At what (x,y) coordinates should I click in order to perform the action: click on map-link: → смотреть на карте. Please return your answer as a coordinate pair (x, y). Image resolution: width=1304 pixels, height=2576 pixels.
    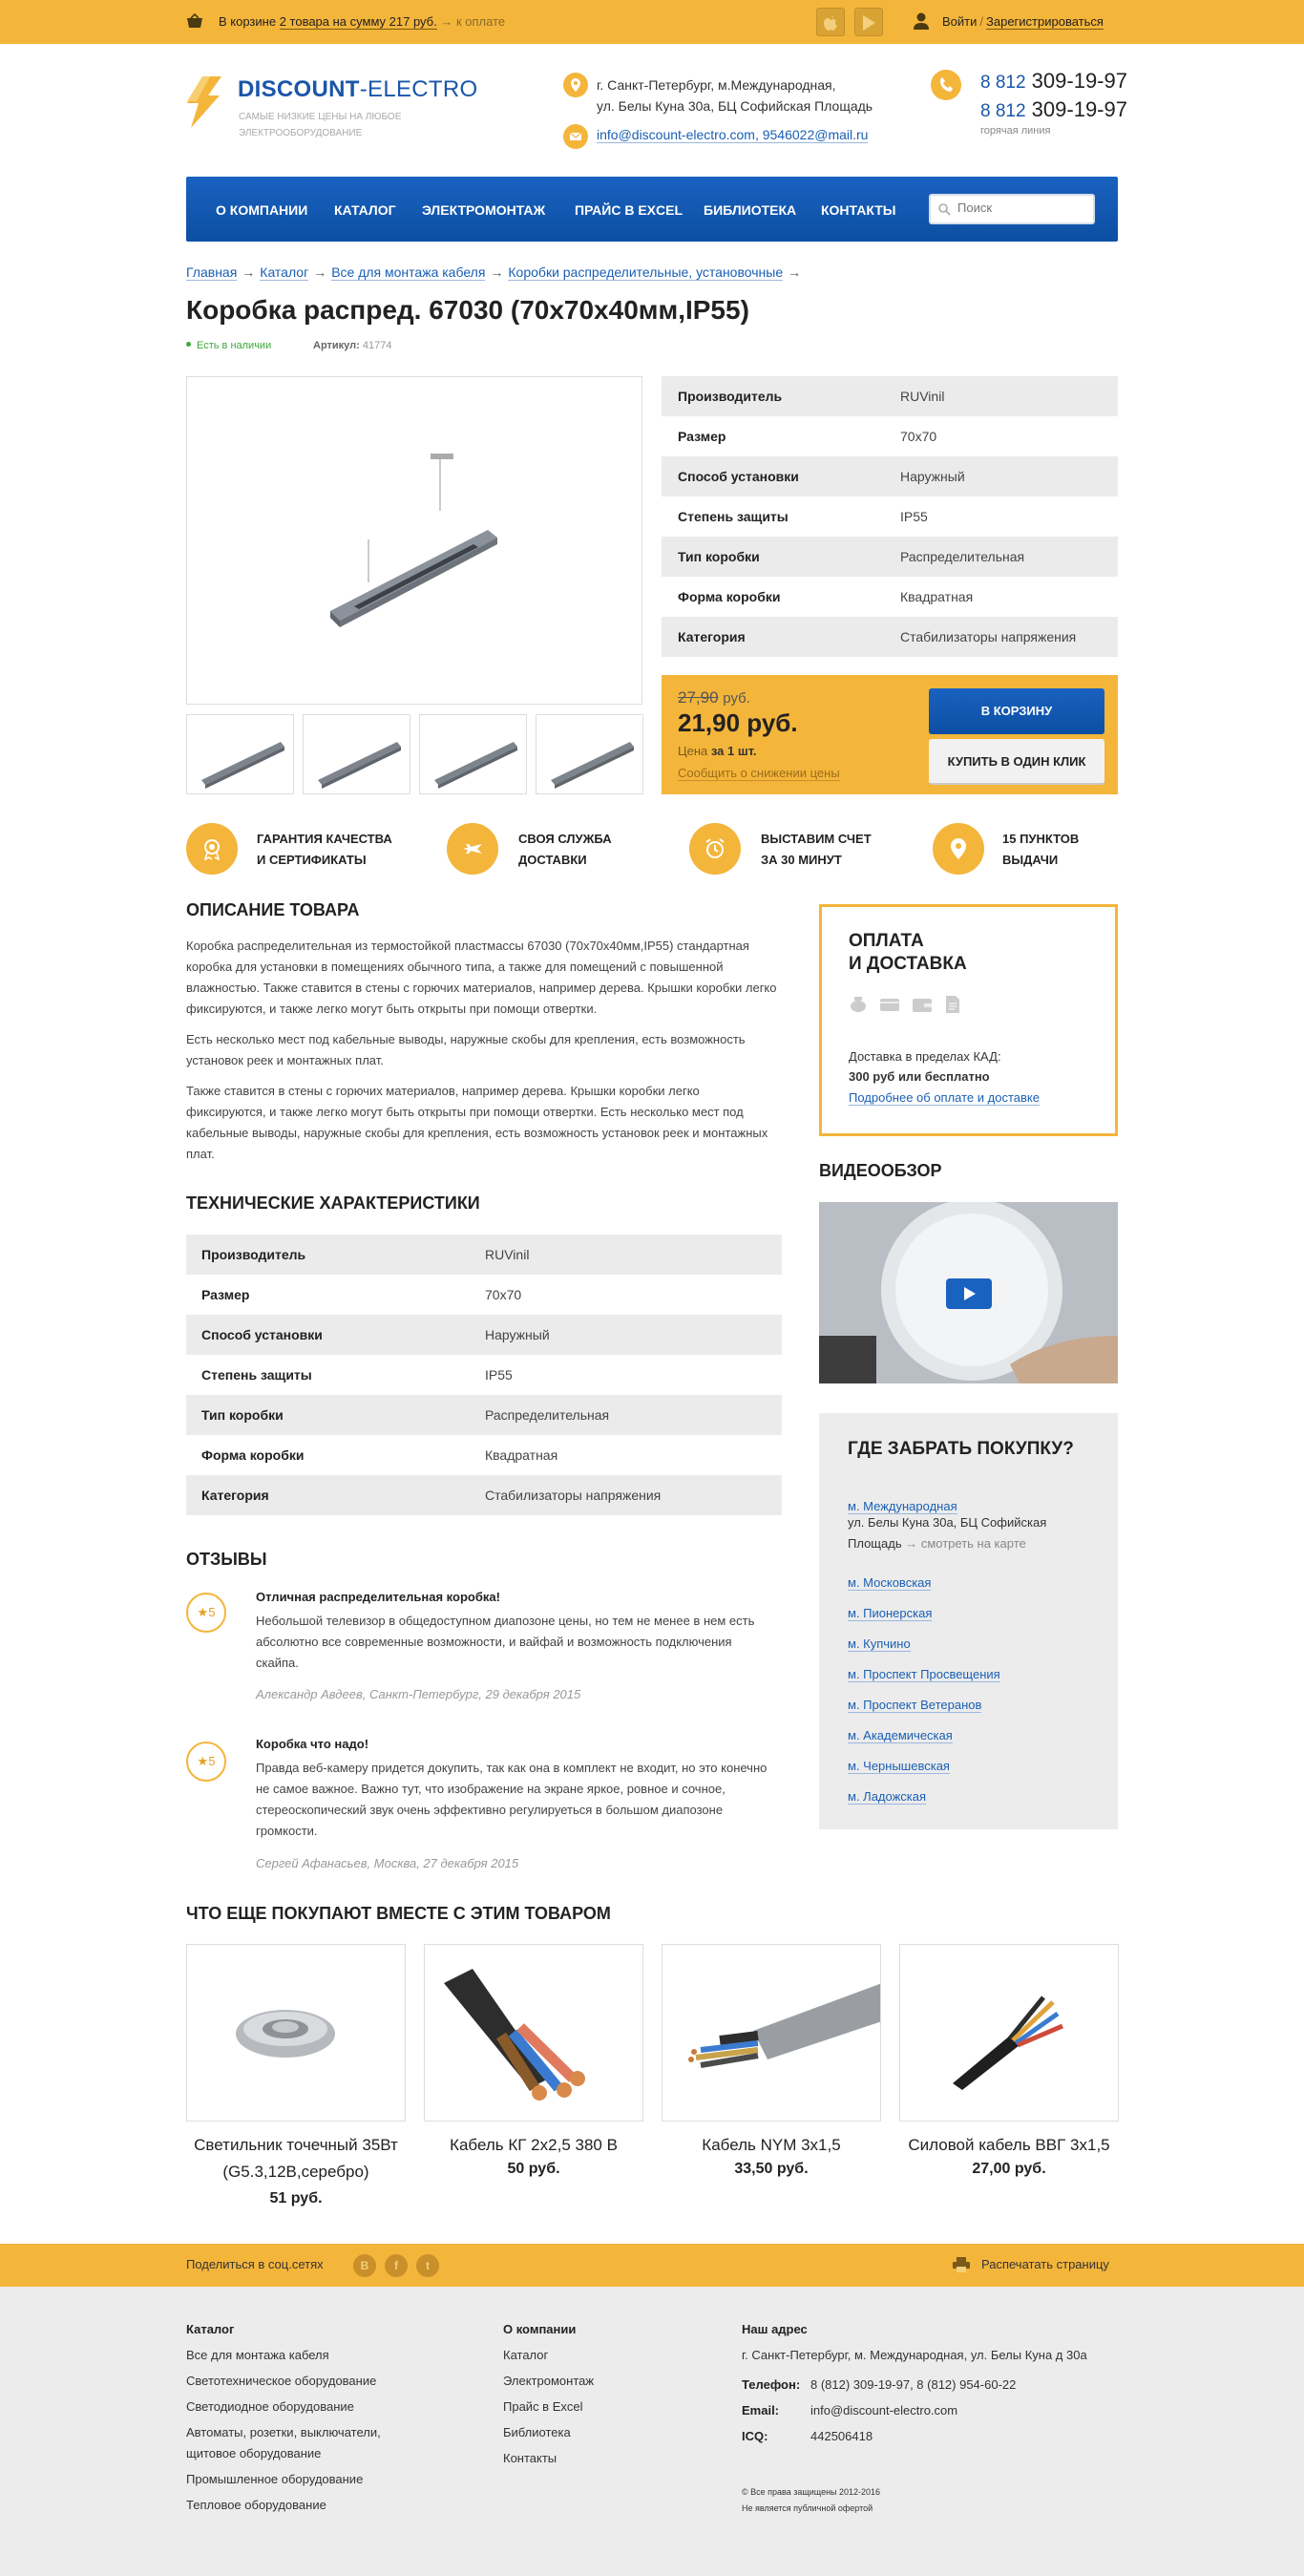
    Looking at the image, I should click on (966, 1543).